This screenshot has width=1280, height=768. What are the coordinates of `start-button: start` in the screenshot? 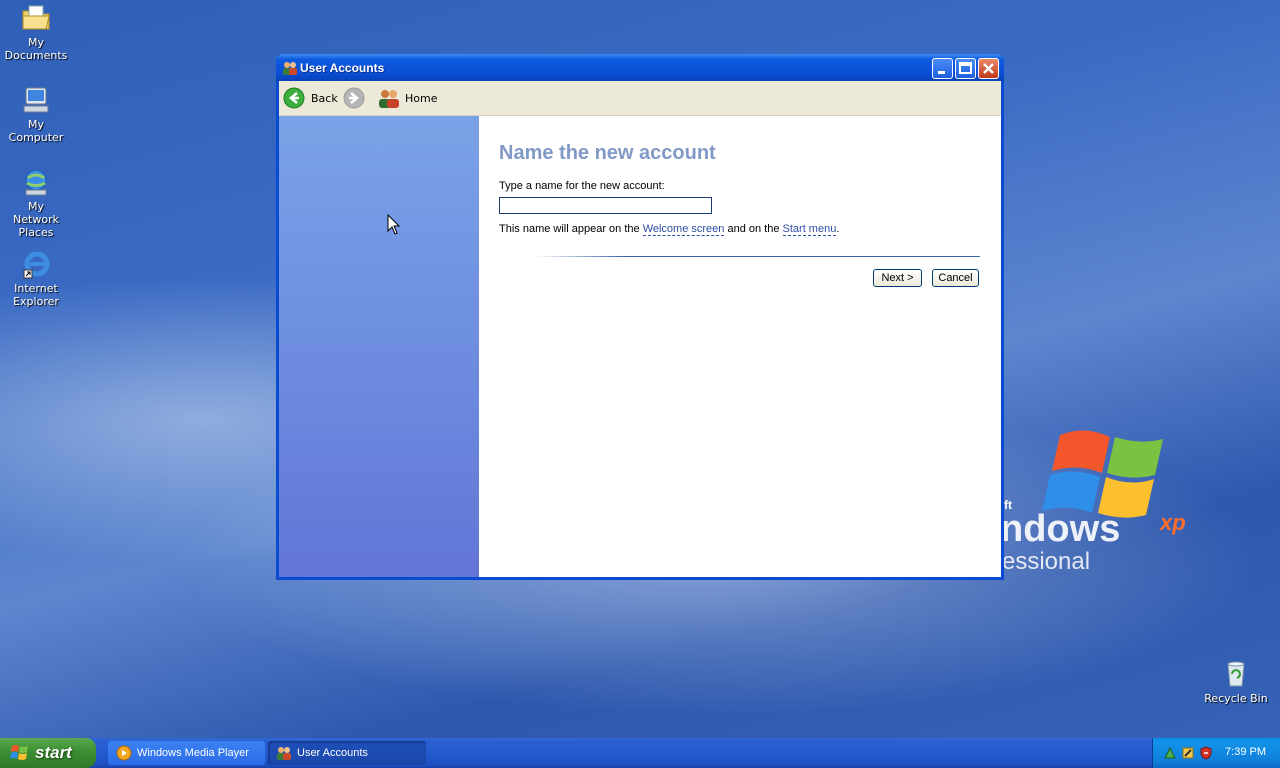 It's located at (48, 753).